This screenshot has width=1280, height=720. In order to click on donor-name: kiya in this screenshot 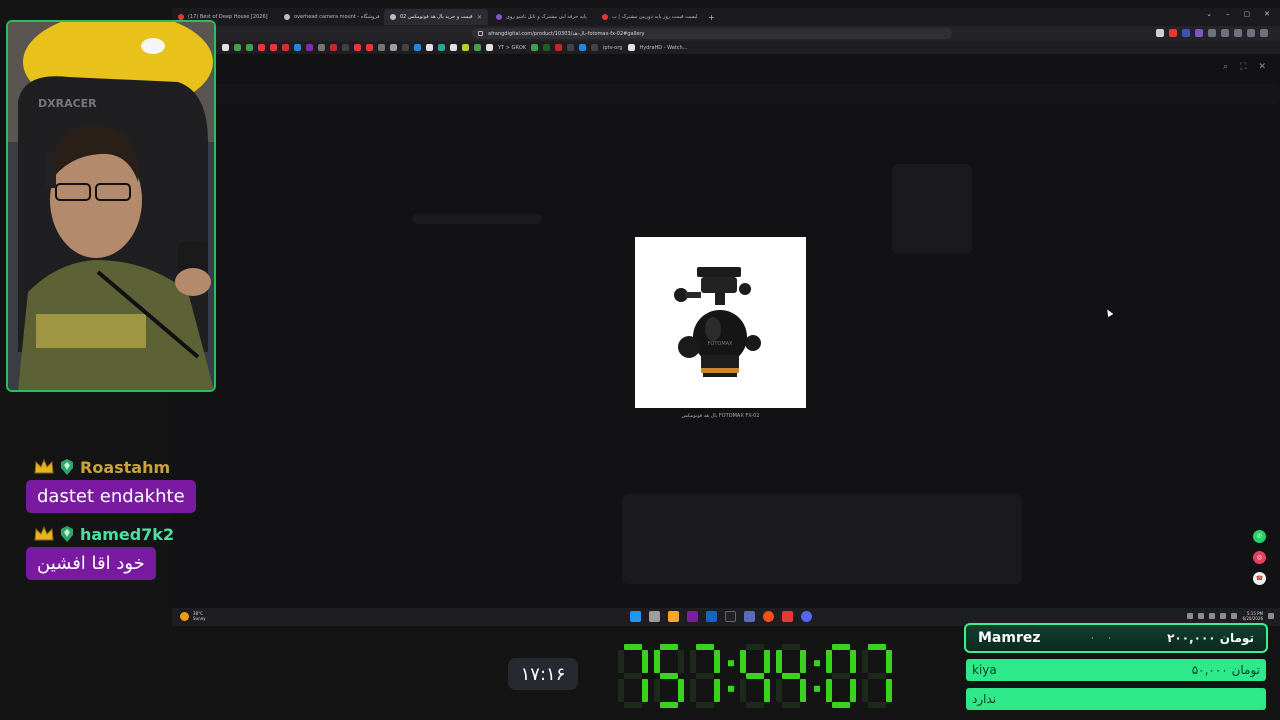, I will do `click(984, 670)`.